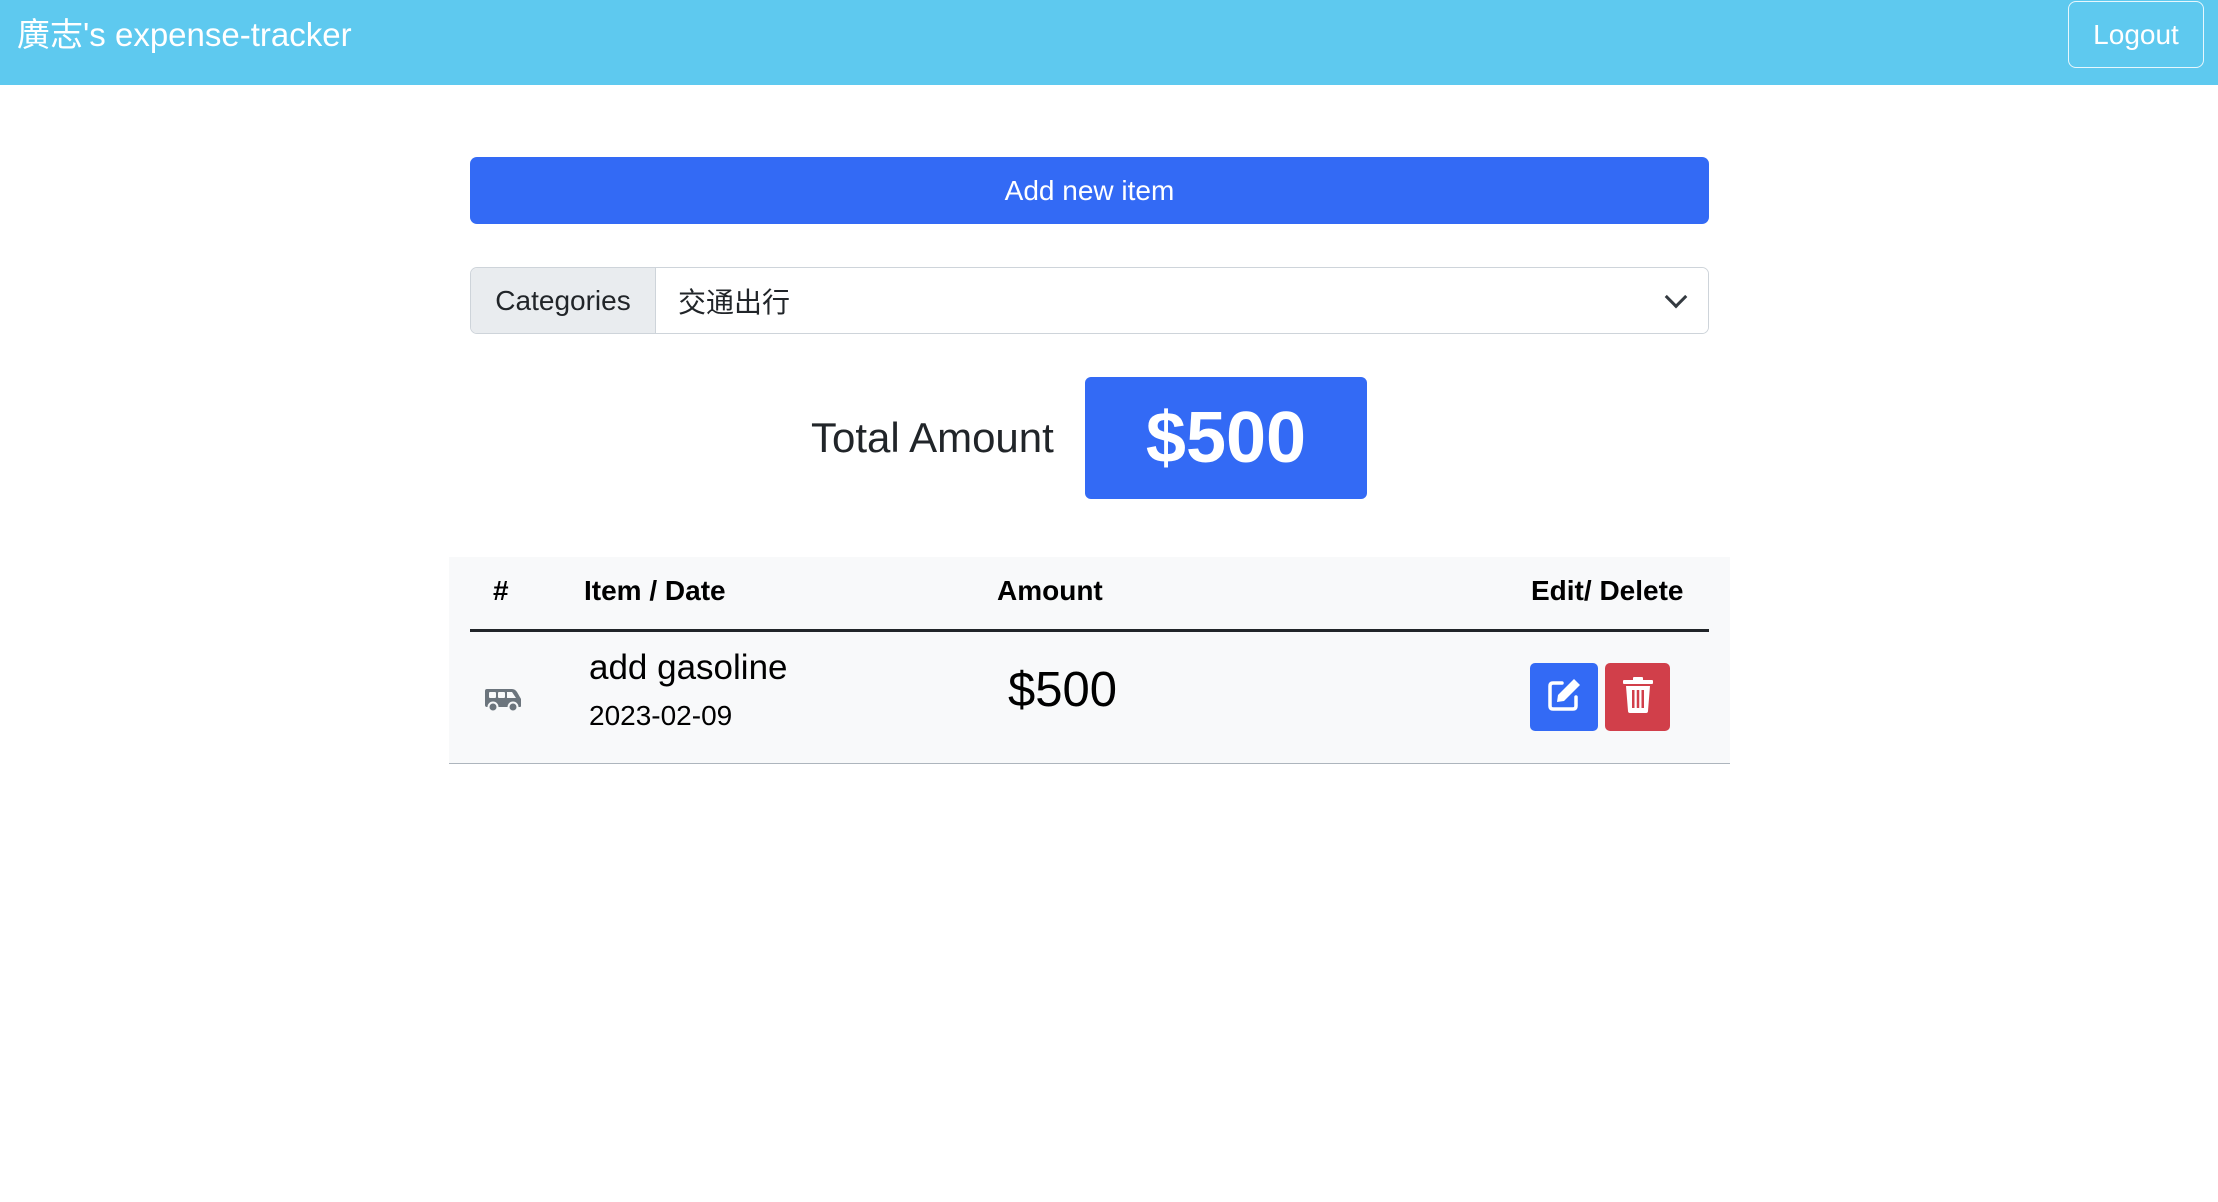 The height and width of the screenshot is (1202, 2218). I want to click on column-header-edit-delete: Edit/ Delete, so click(1607, 590).